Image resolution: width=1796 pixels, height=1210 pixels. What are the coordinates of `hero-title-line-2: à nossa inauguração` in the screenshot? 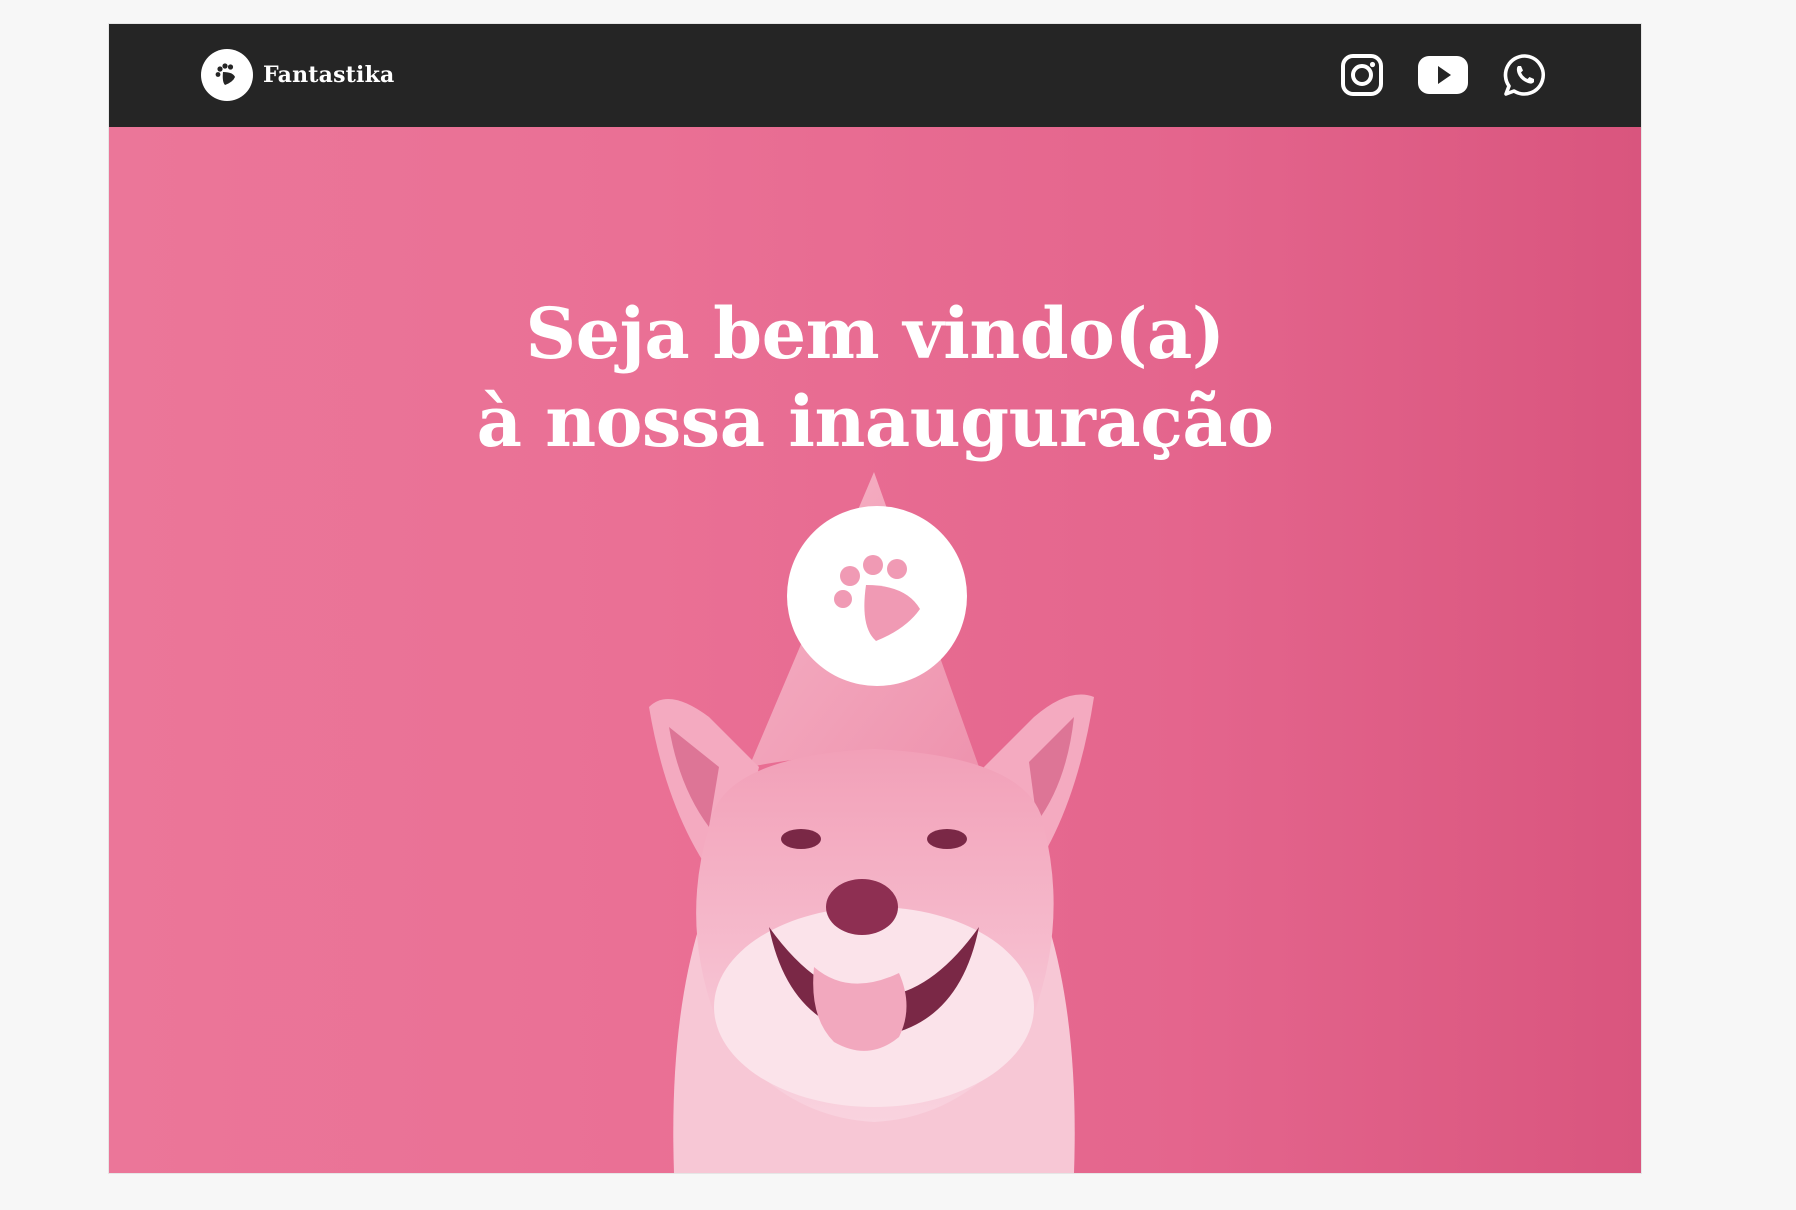 It's located at (875, 421).